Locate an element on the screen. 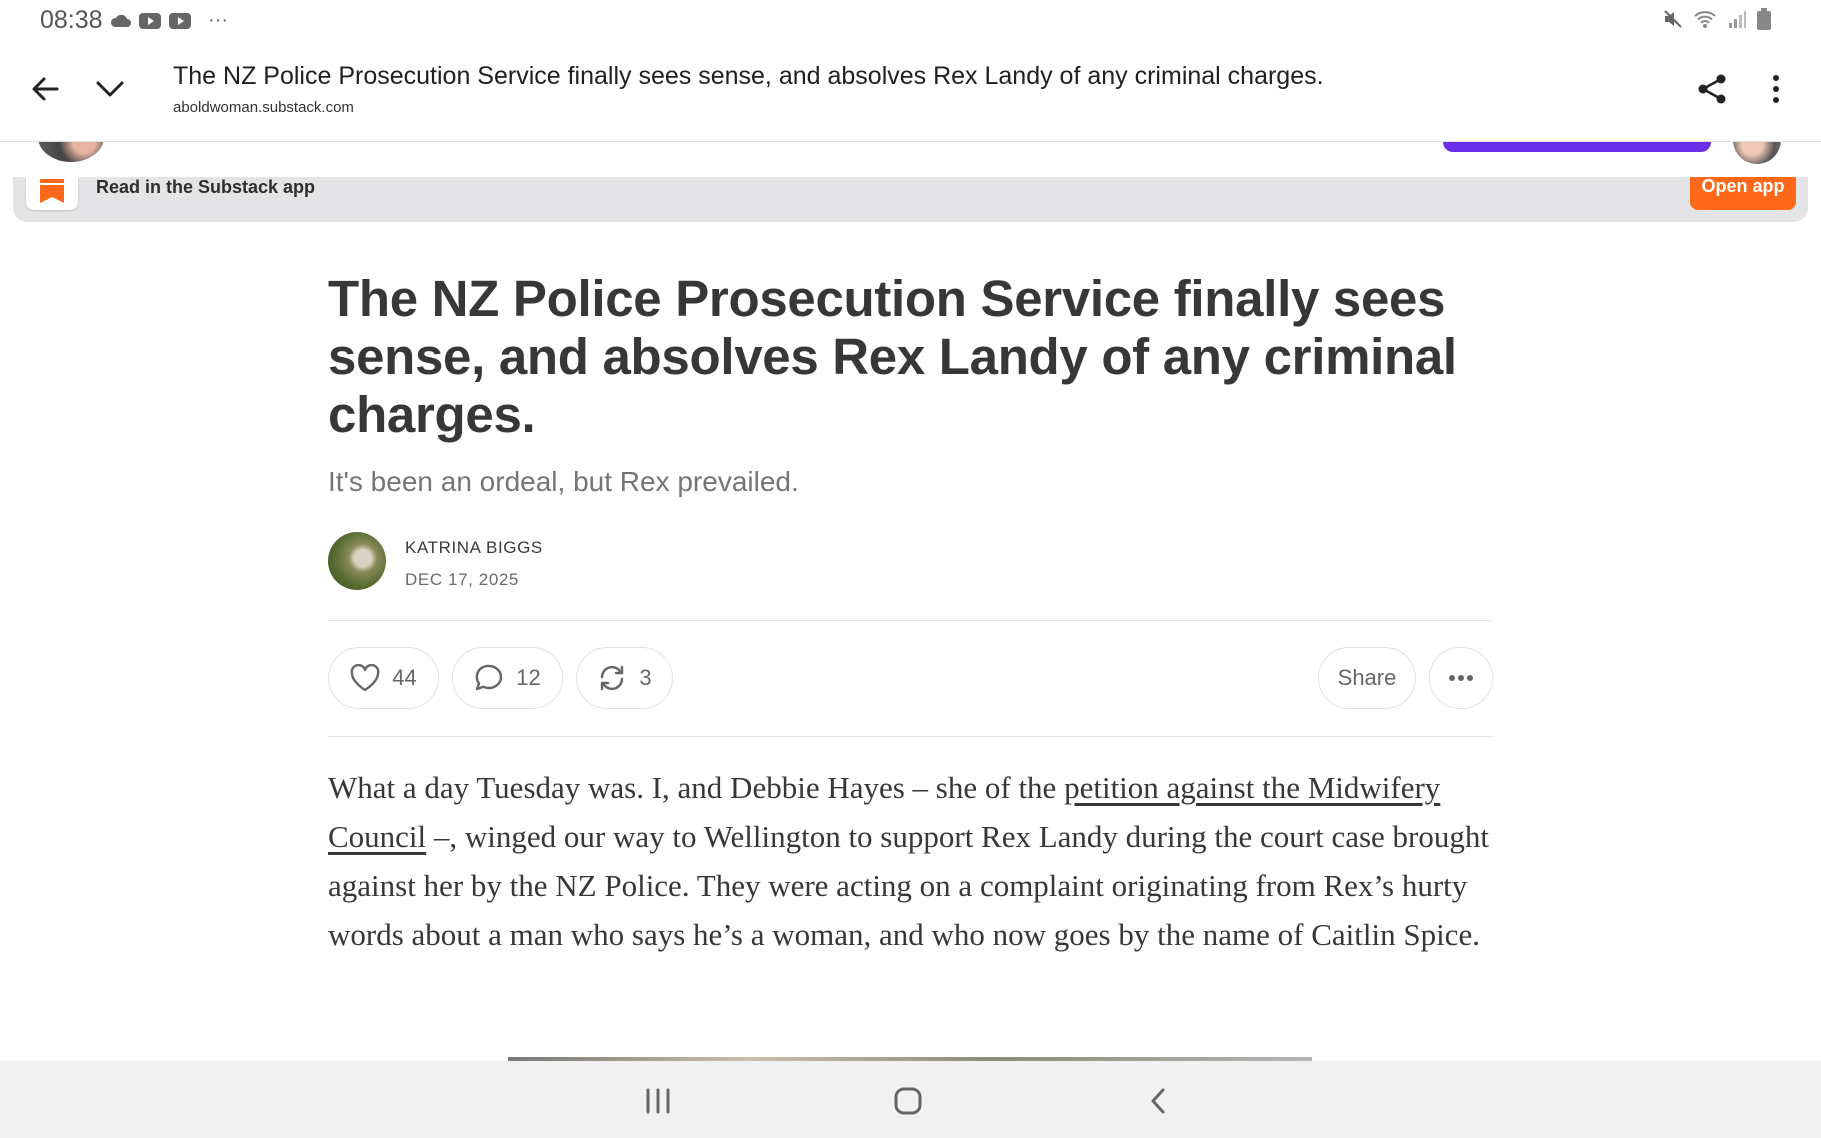 This screenshot has width=1821, height=1138. user-avatar is located at coordinates (1757, 153).